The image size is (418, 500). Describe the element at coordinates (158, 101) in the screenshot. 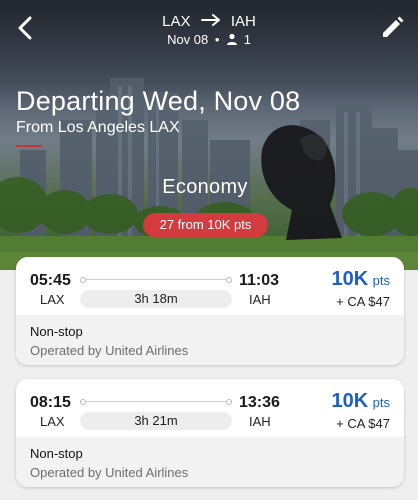

I see `page-title: Departing Wed, Nov 08` at that location.